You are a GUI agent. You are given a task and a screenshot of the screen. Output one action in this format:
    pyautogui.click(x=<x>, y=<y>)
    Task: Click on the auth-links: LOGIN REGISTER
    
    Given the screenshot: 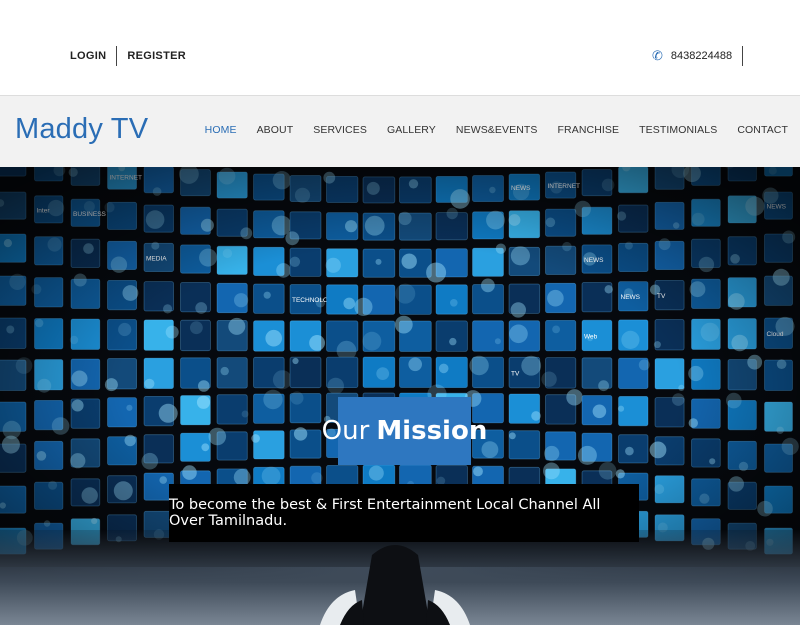 What is the action you would take?
    pyautogui.click(x=128, y=56)
    